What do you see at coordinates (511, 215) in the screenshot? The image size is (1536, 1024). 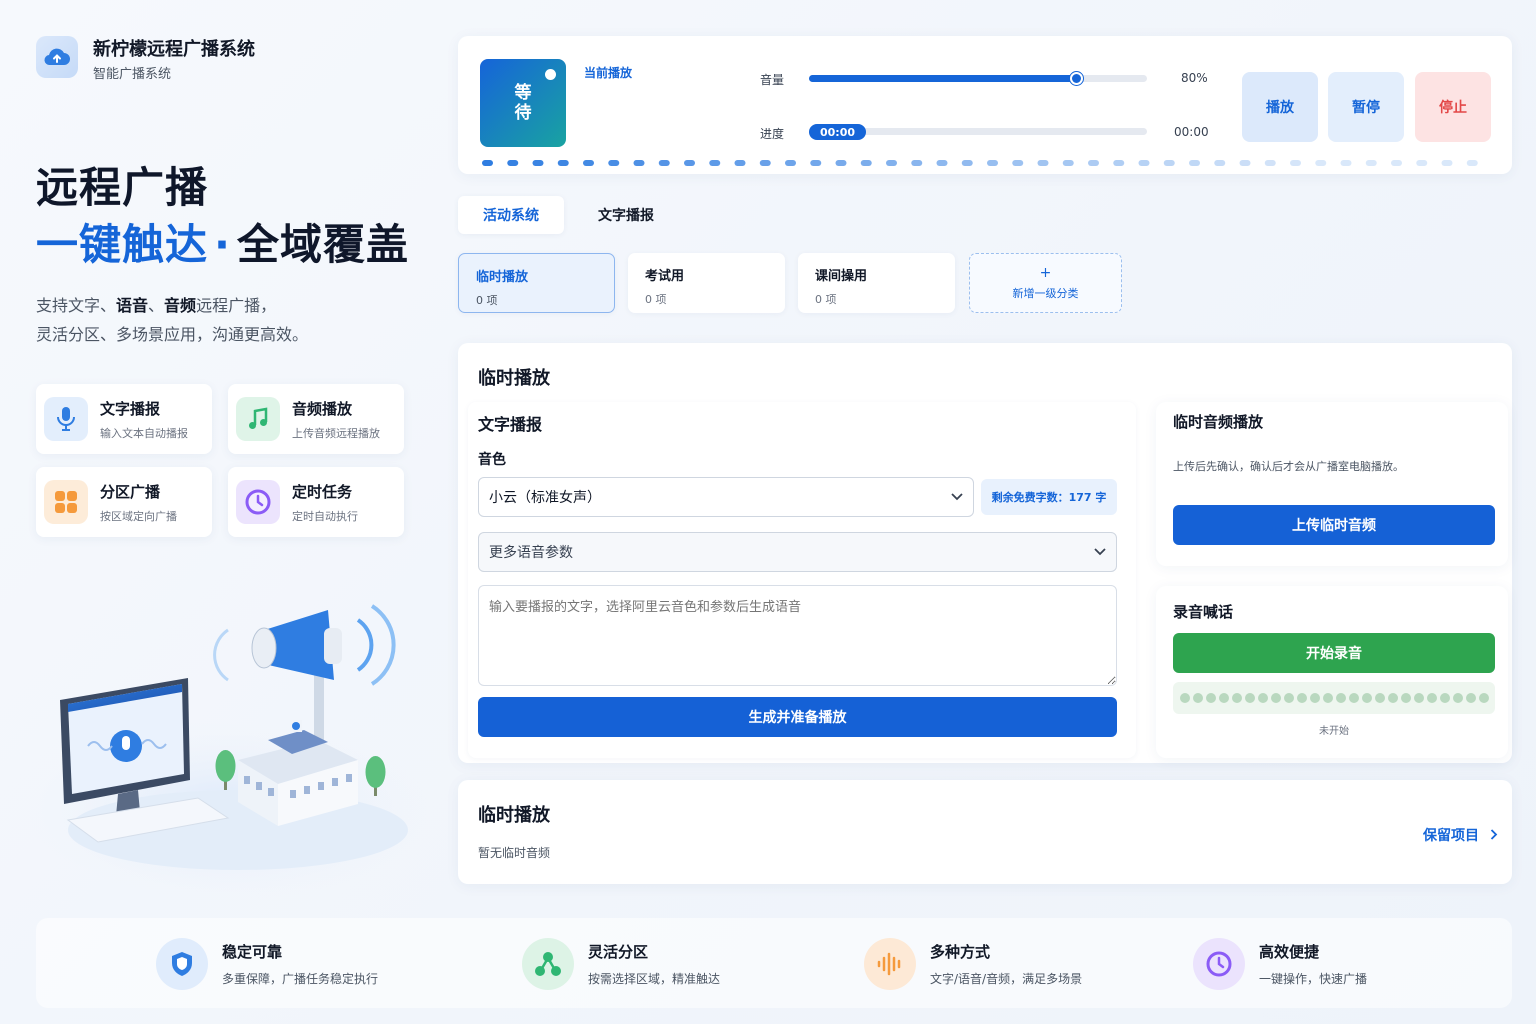 I see `tab-activity-system: 活动系统` at bounding box center [511, 215].